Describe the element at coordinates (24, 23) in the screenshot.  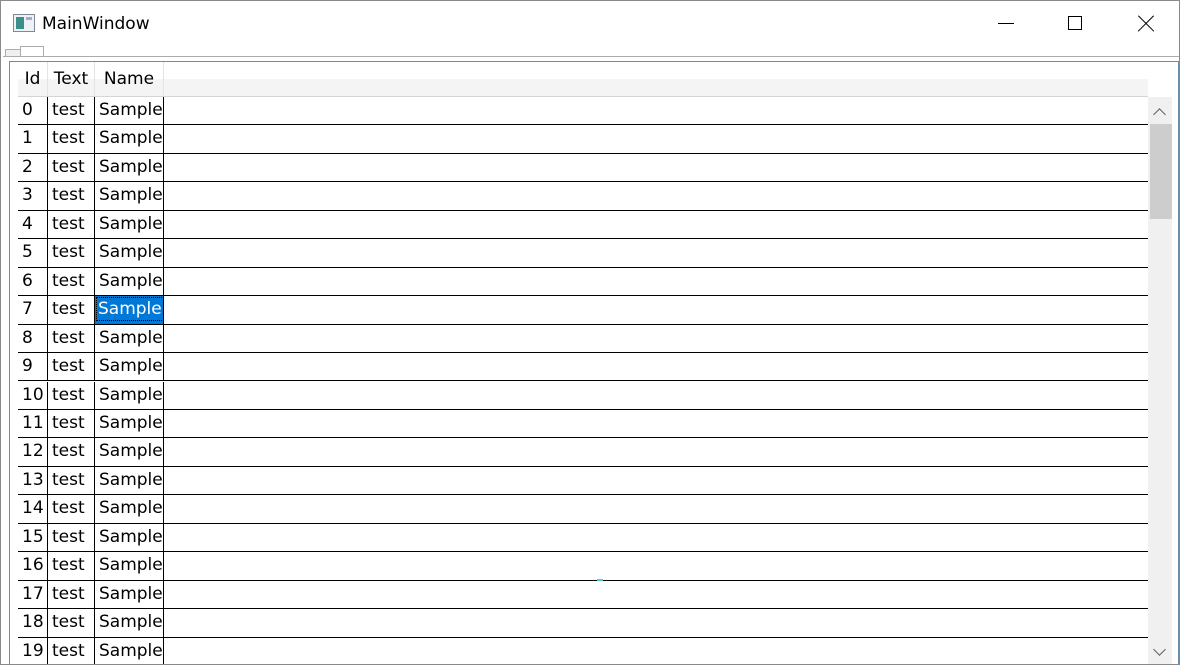
I see `app-window-icon` at that location.